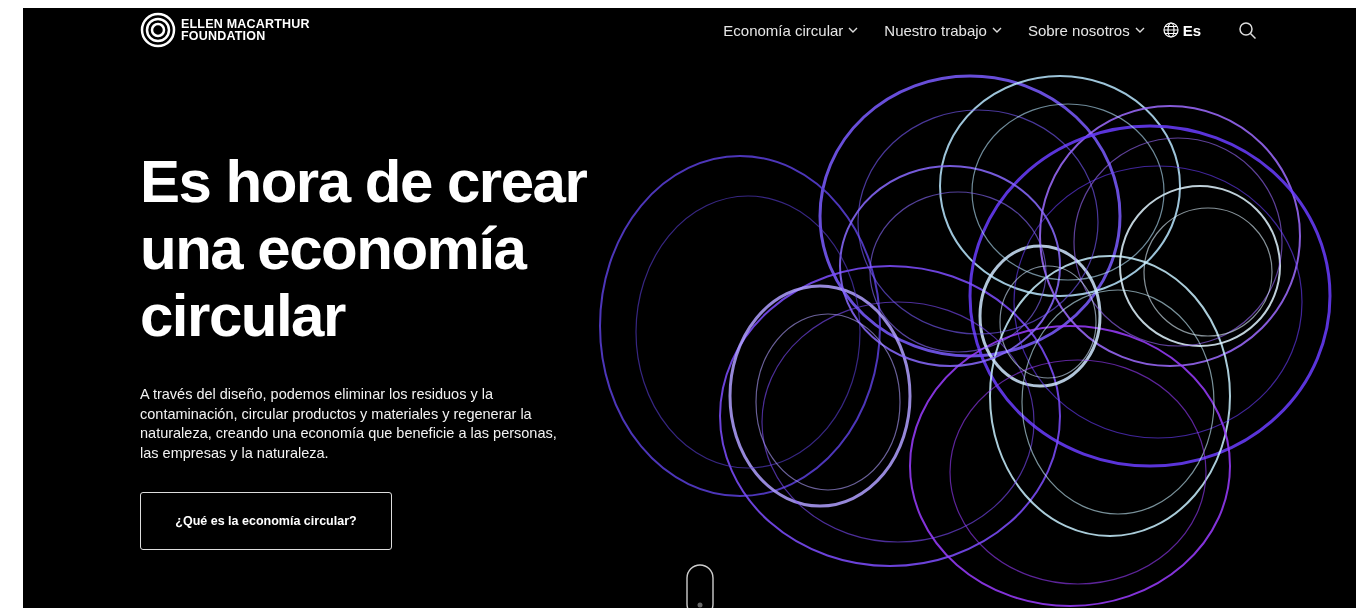 This screenshot has height=608, width=1356. What do you see at coordinates (245, 30) in the screenshot?
I see `logo-text: ELLEN MACARTHUR FOUNDATION` at bounding box center [245, 30].